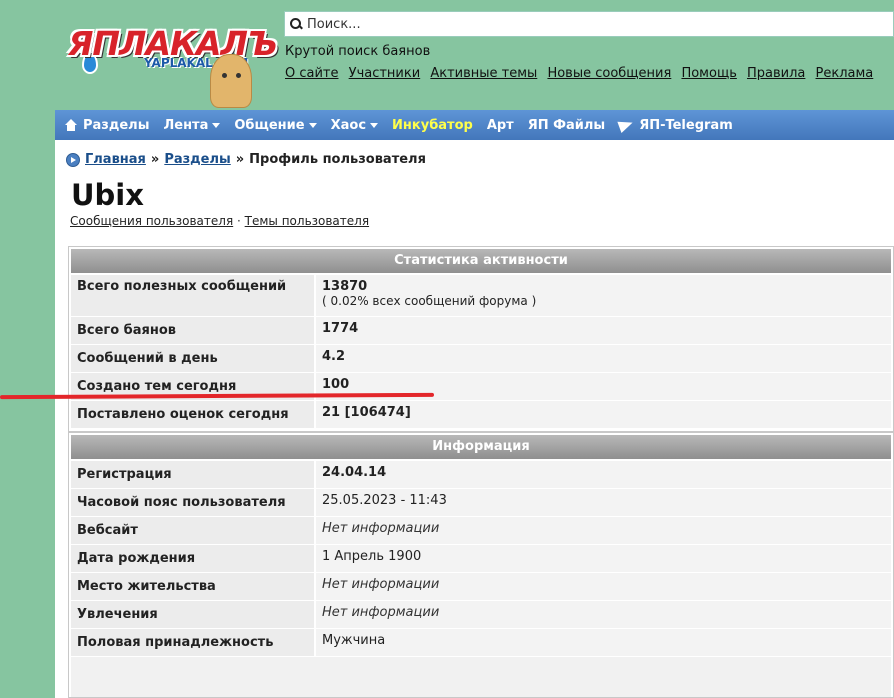 This screenshot has width=894, height=698. What do you see at coordinates (231, 81) in the screenshot?
I see `doge-mascot-icon` at bounding box center [231, 81].